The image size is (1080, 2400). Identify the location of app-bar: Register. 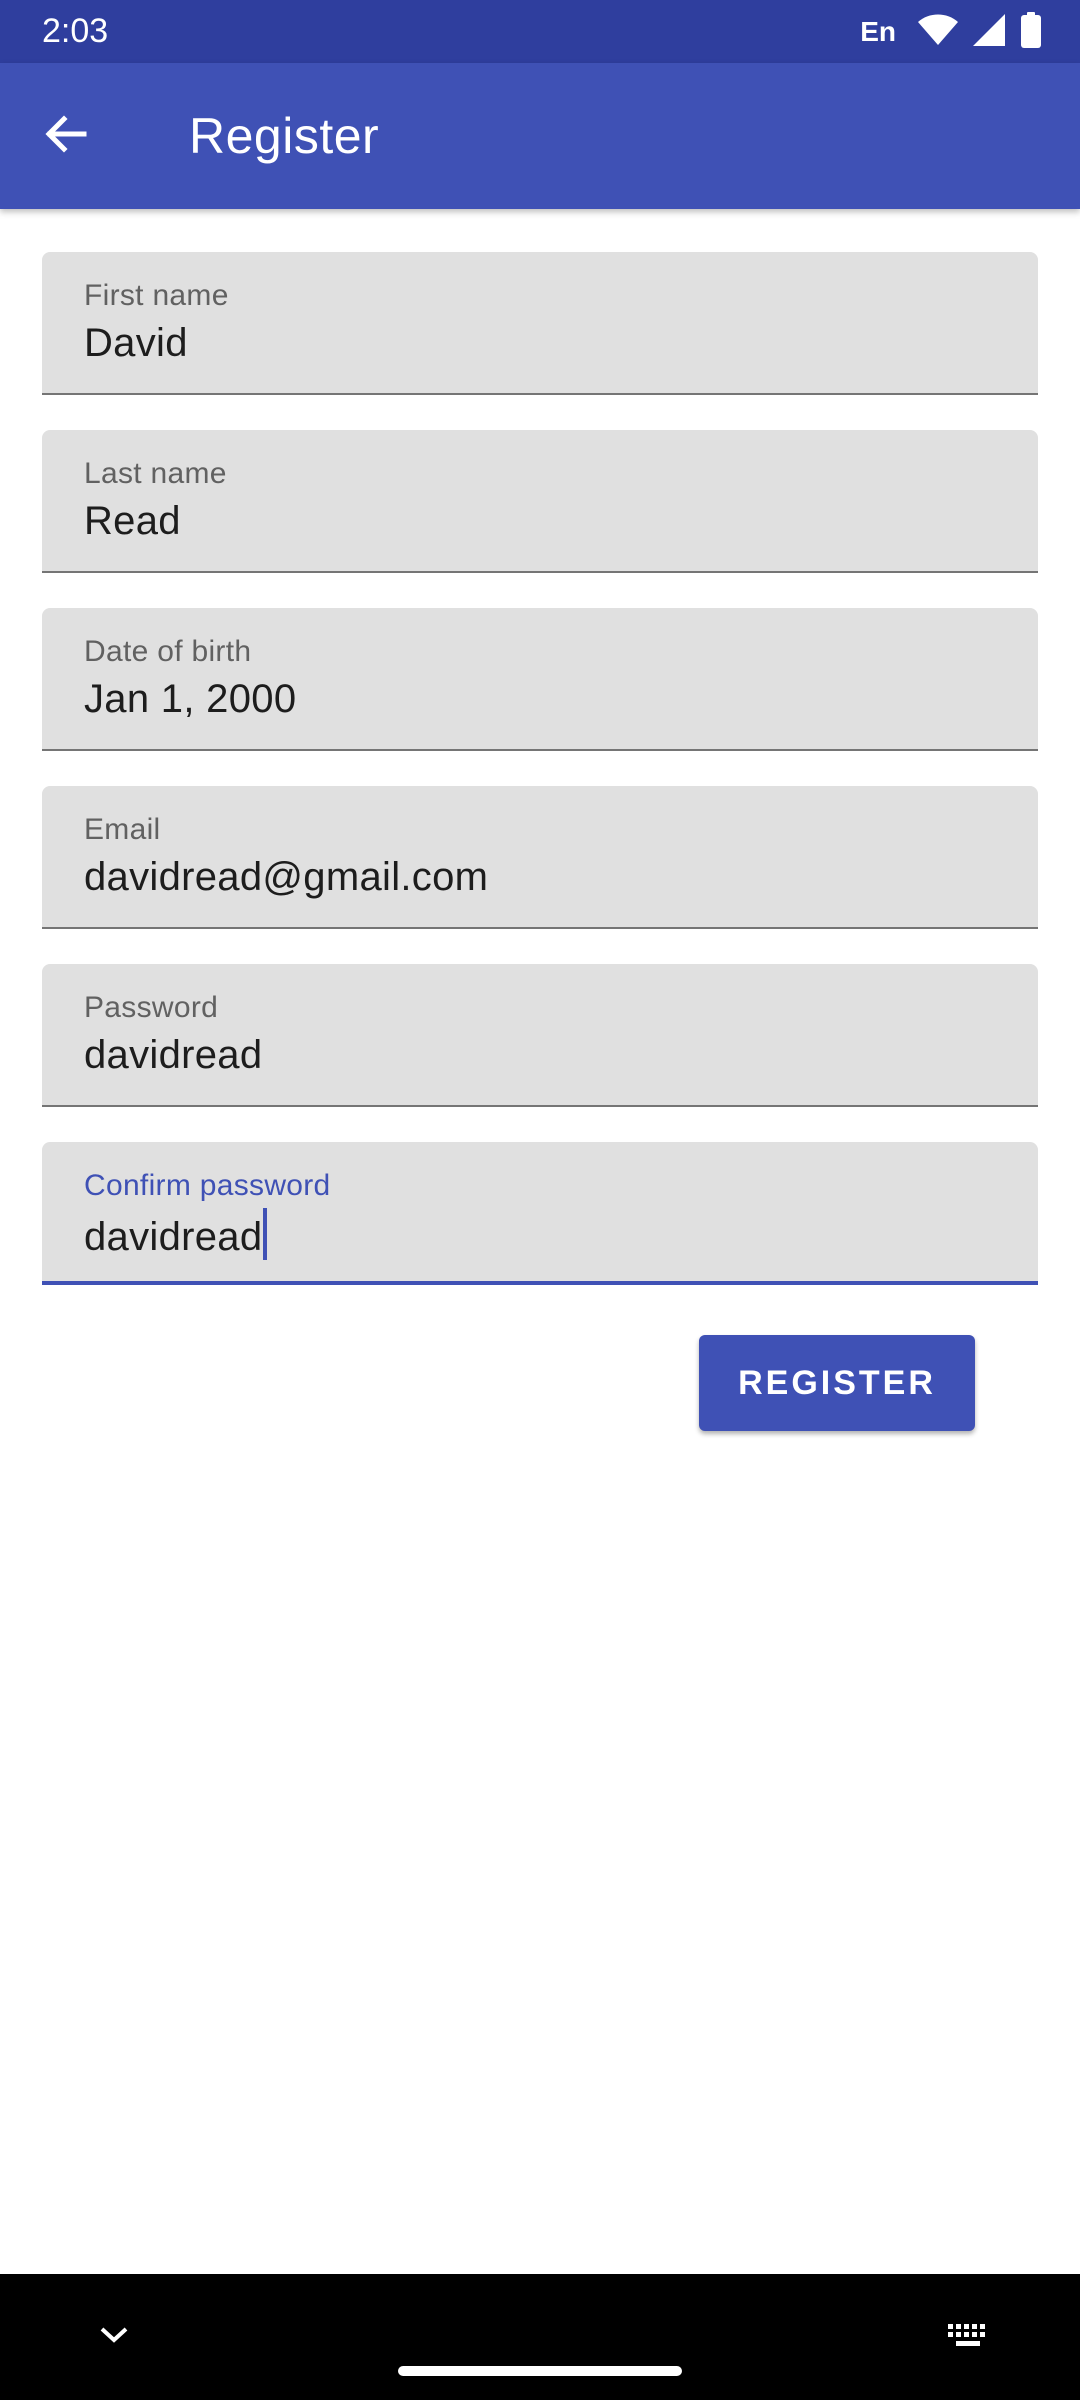
(540, 136).